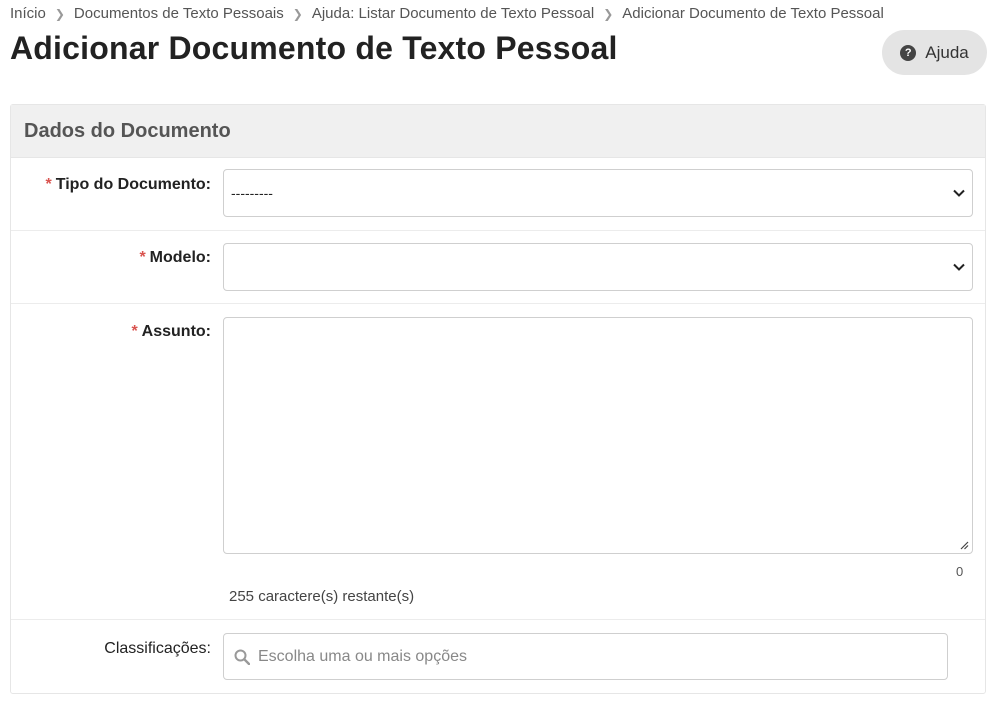 The height and width of the screenshot is (705, 998). I want to click on tipo-documento-value: ---------, so click(252, 193).